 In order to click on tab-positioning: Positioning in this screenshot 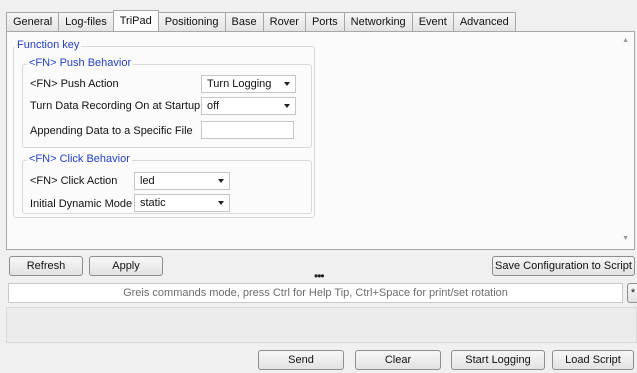, I will do `click(191, 21)`.